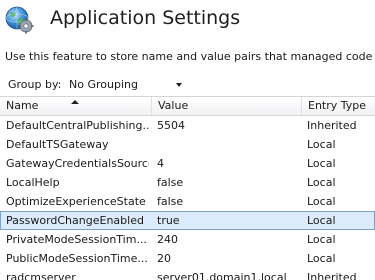 This screenshot has height=280, width=375. Describe the element at coordinates (76, 201) in the screenshot. I see `cell-name: OptimizeExperienceState` at that location.